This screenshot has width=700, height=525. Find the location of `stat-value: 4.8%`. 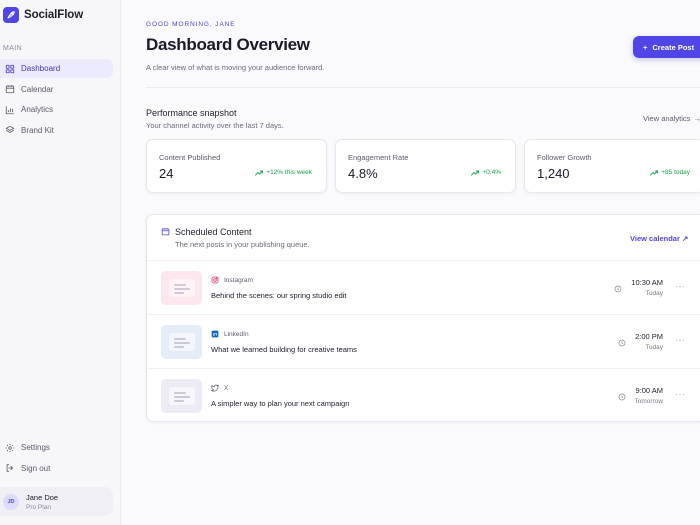

stat-value: 4.8% is located at coordinates (363, 173).